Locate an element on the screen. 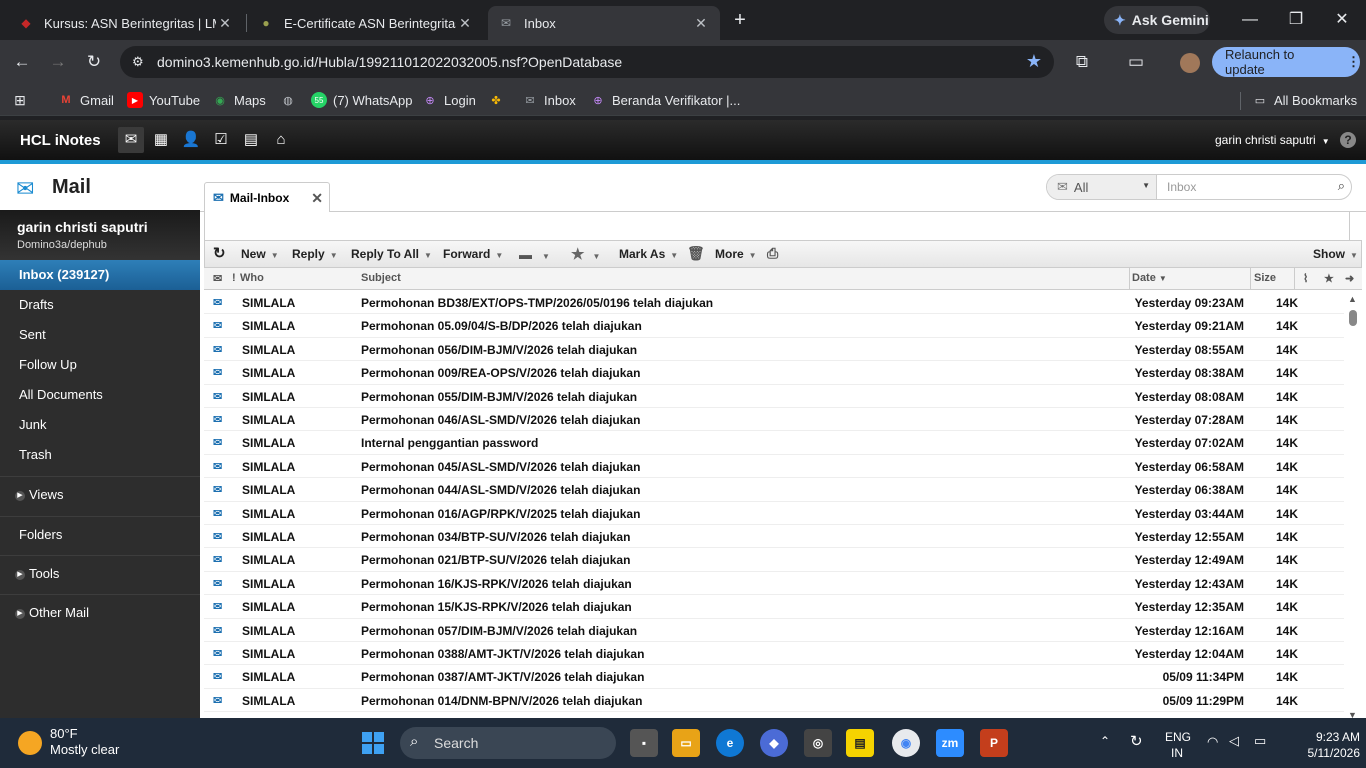 This screenshot has width=1366, height=768. star-column-icon: ★ is located at coordinates (1329, 278).